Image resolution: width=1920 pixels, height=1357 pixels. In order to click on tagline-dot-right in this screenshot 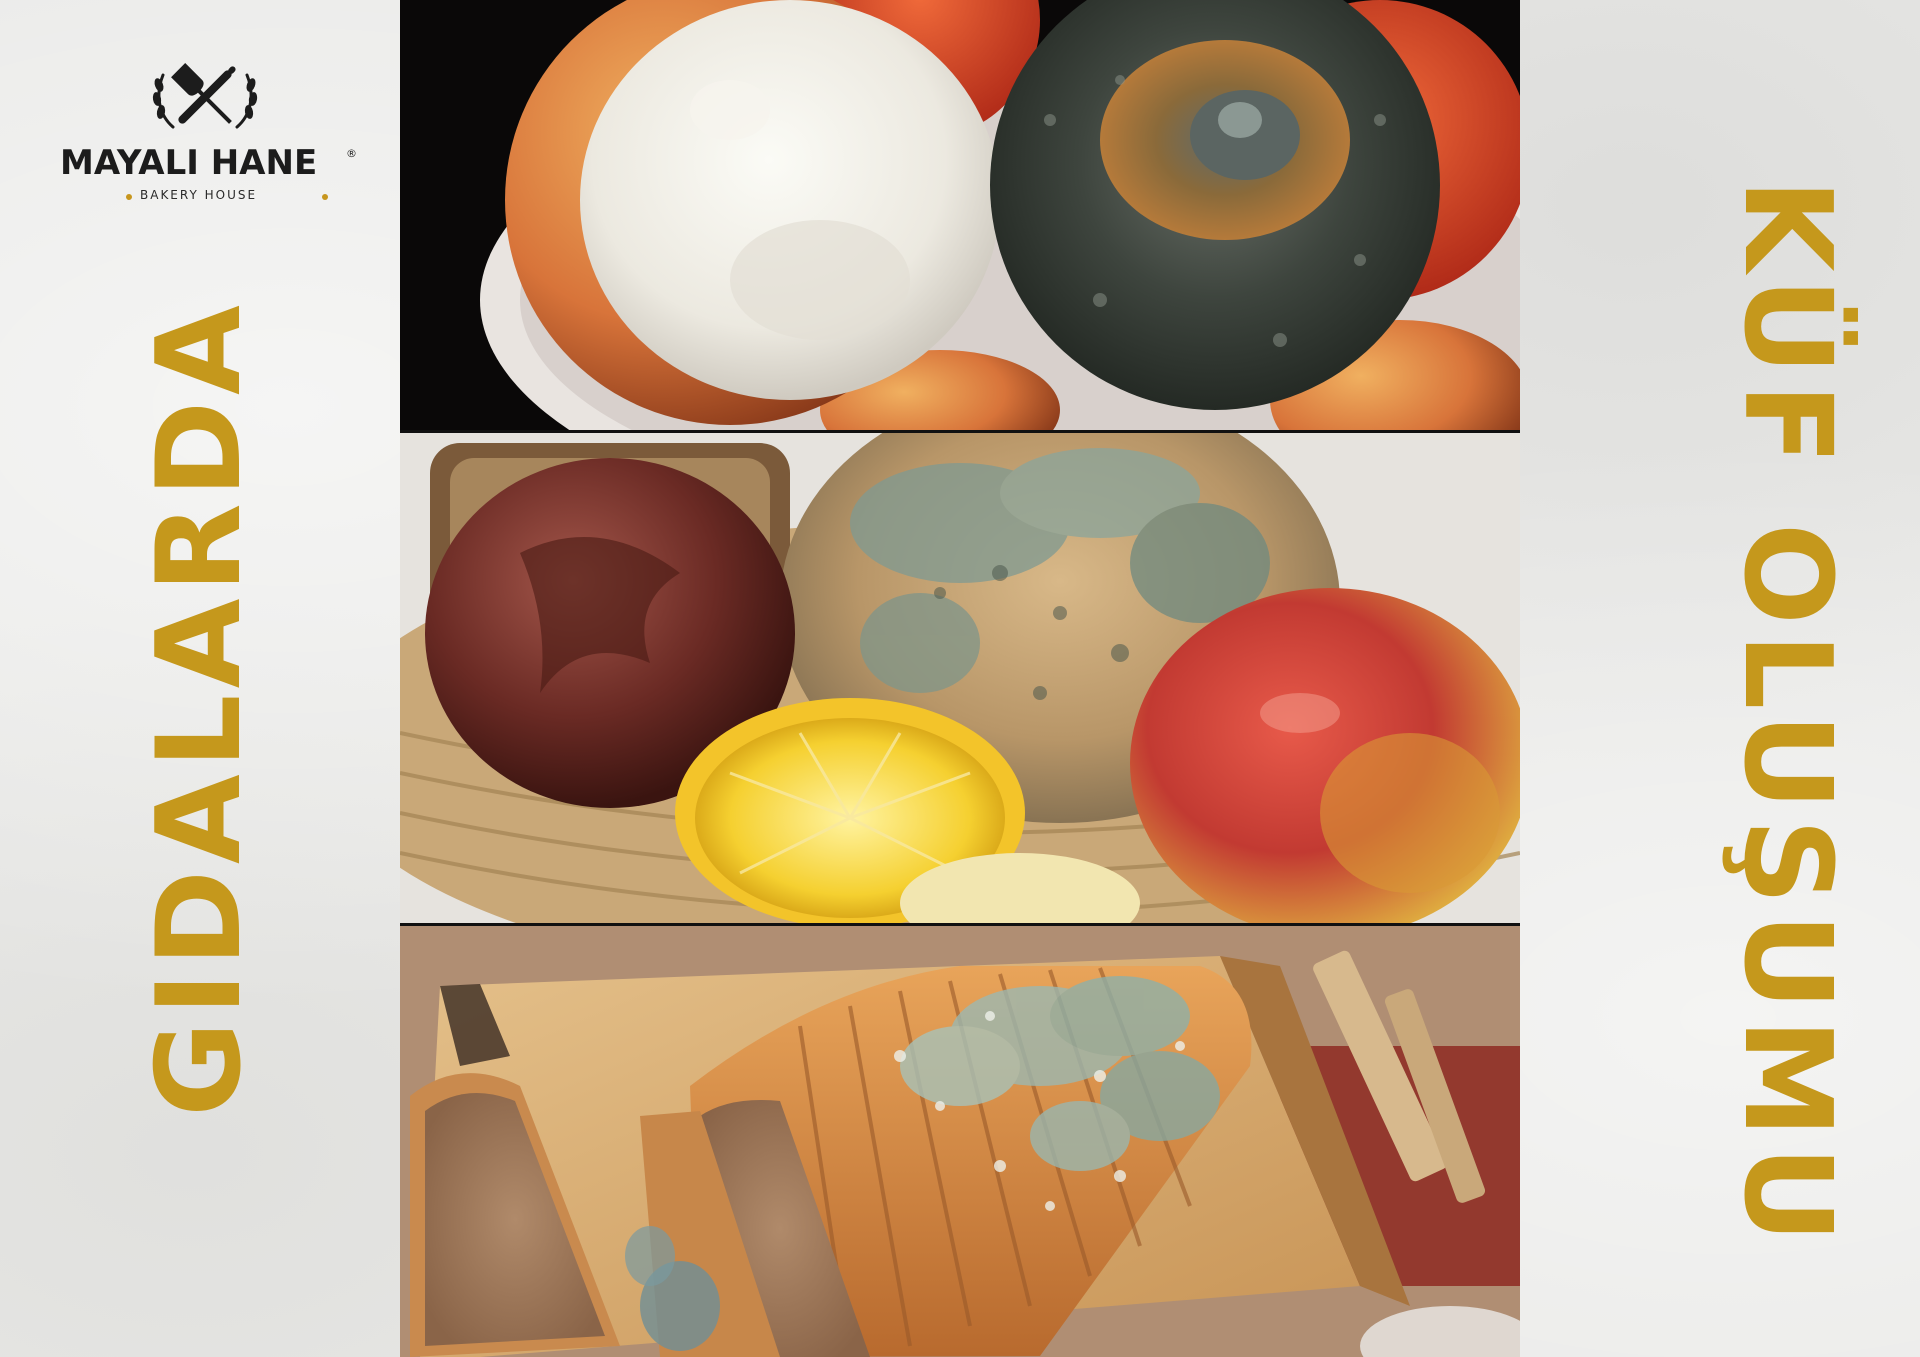, I will do `click(325, 197)`.